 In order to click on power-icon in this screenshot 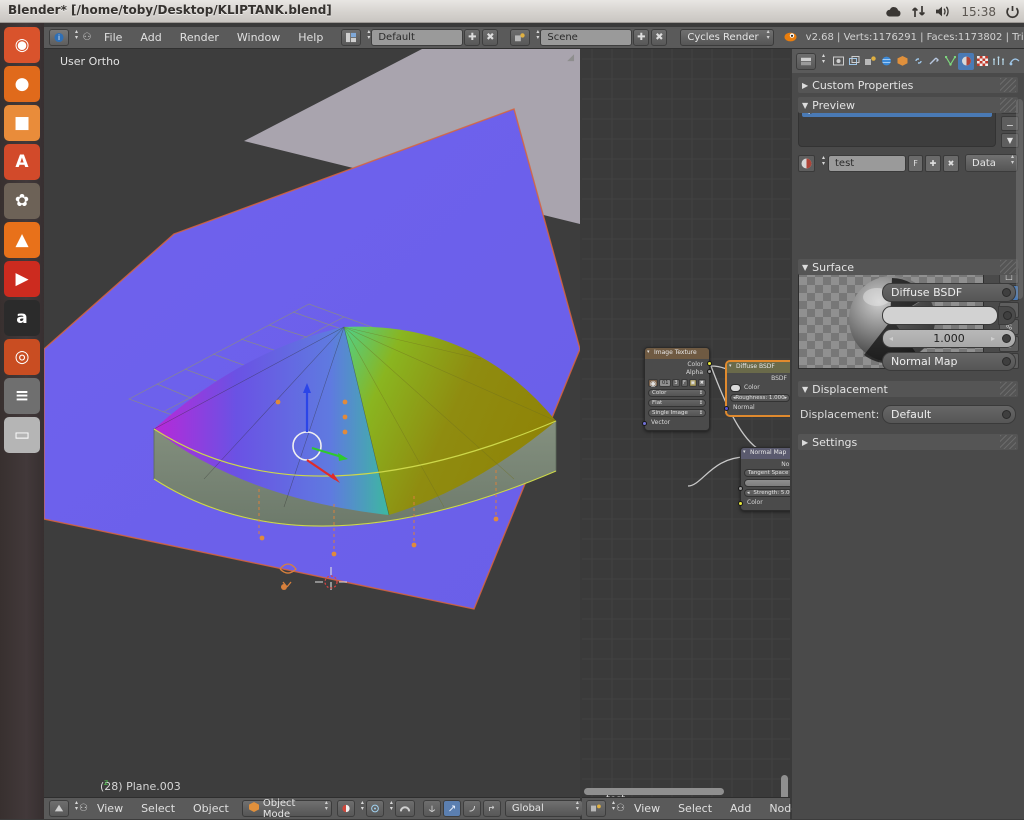, I will do `click(1012, 12)`.